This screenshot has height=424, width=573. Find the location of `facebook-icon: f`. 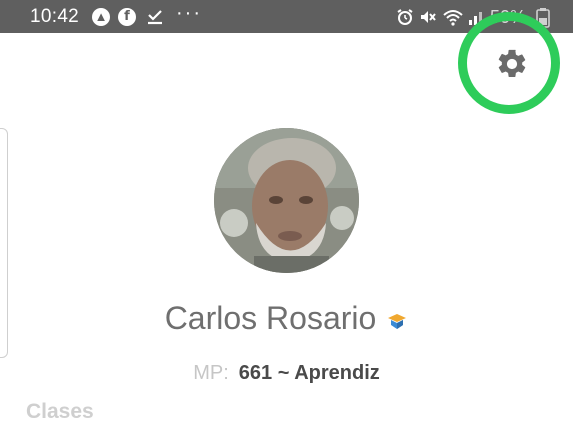

facebook-icon: f is located at coordinates (127, 17).